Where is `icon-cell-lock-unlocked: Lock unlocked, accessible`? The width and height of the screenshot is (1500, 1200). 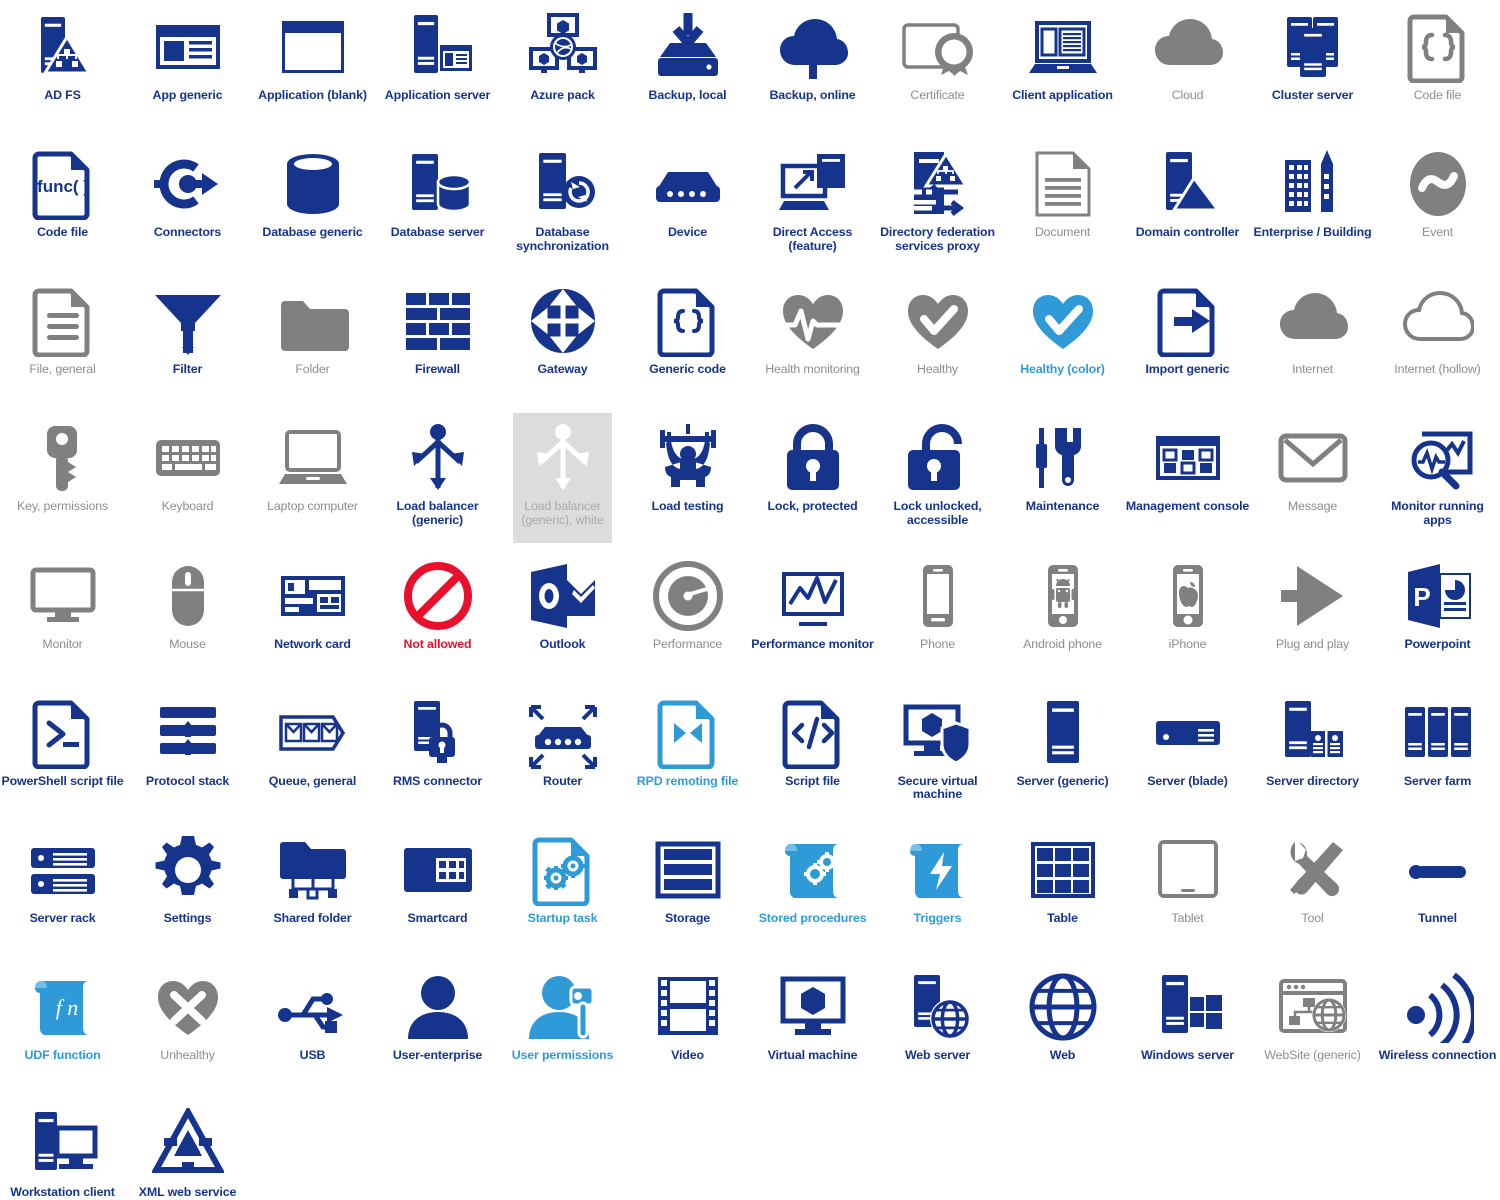
icon-cell-lock-unlocked: Lock unlocked, accessible is located at coordinates (937, 479).